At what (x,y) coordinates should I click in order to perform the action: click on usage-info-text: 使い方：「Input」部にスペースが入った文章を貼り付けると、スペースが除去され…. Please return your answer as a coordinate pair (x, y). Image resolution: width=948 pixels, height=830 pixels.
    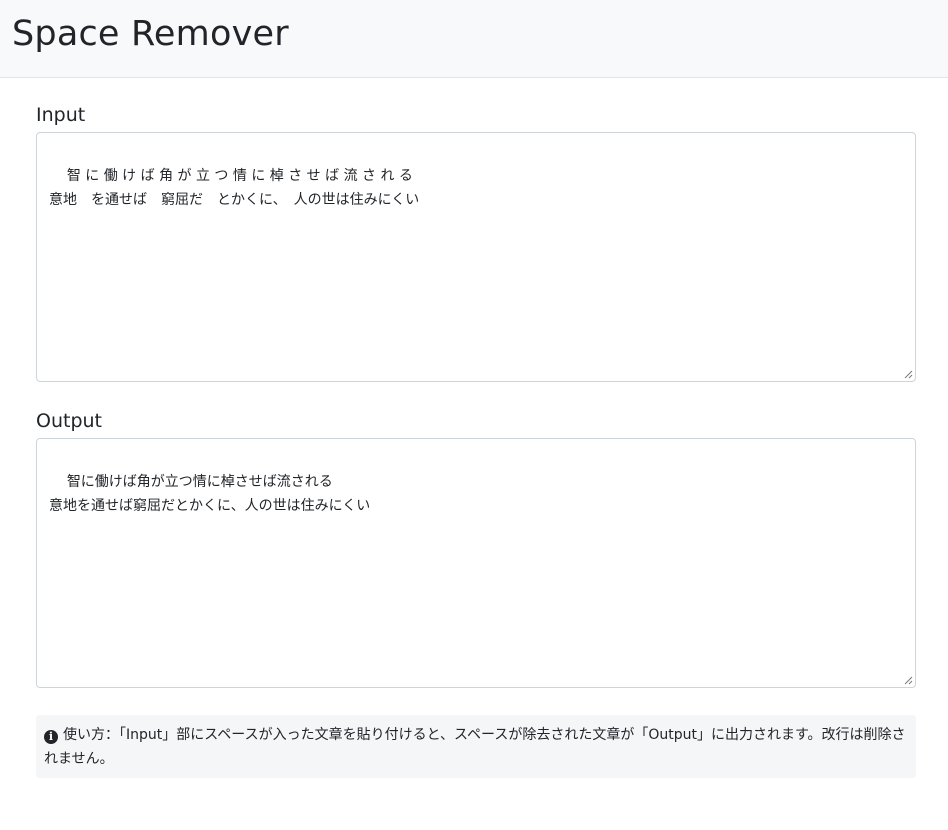
    Looking at the image, I should click on (475, 747).